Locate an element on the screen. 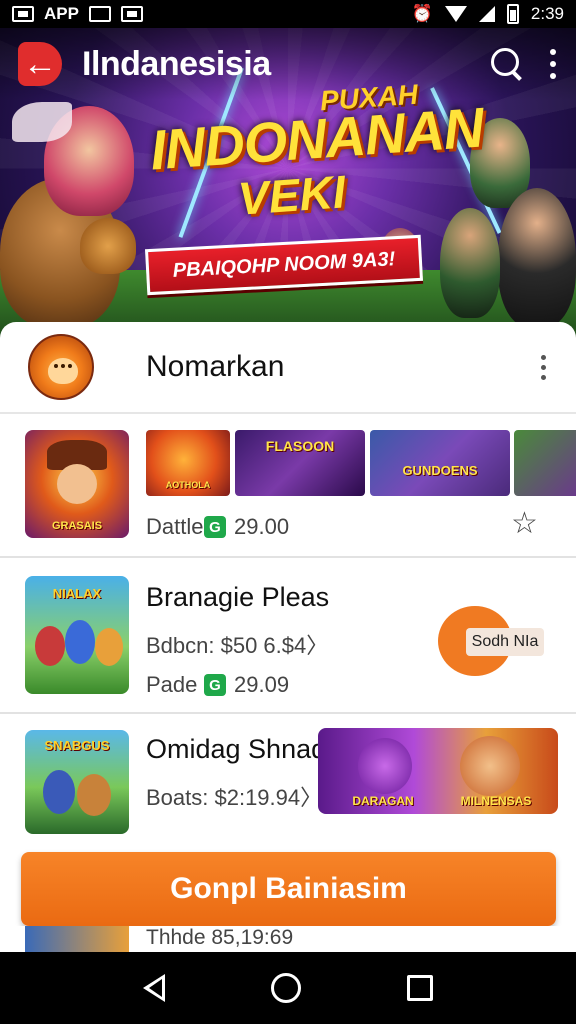 The image size is (576, 1024). app-thumbnail: NIALAX is located at coordinates (77, 635).